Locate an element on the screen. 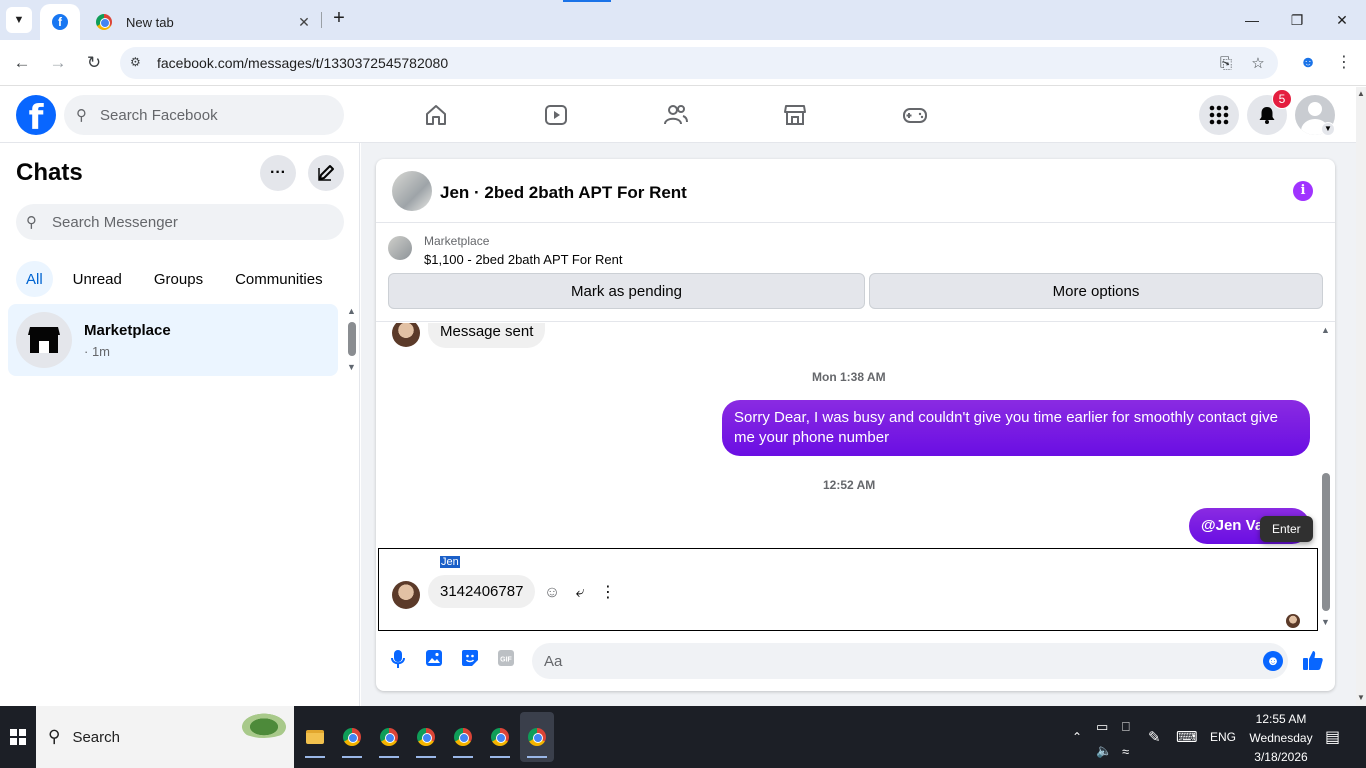 This screenshot has width=1366, height=768. site-info-icon: ⚙ is located at coordinates (138, 63).